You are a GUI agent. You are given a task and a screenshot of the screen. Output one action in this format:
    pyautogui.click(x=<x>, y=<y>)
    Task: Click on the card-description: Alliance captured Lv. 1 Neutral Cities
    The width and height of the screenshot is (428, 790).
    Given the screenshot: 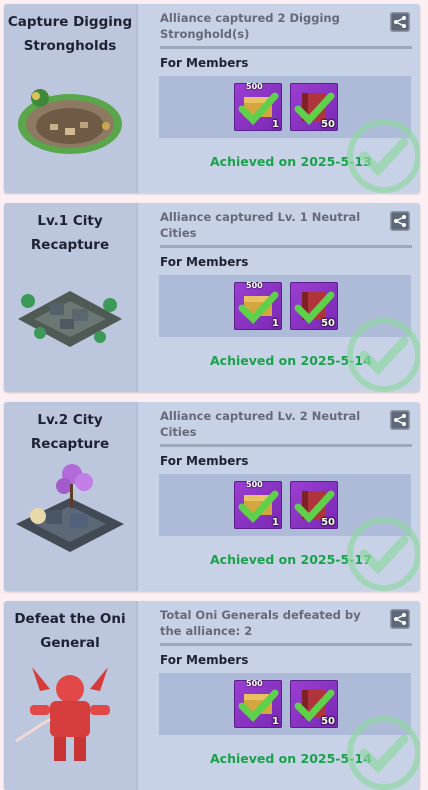 What is the action you would take?
    pyautogui.click(x=260, y=225)
    